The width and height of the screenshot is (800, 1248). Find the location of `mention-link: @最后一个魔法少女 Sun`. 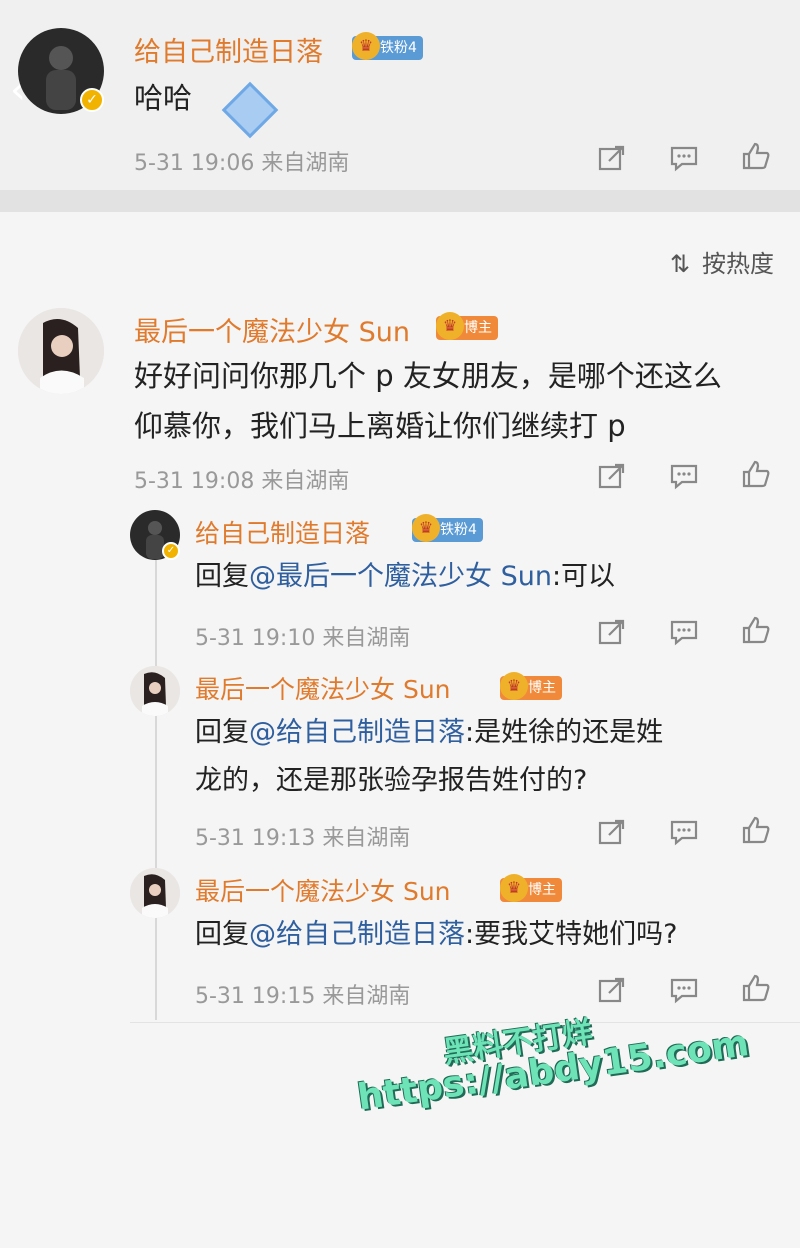

mention-link: @最后一个魔法少女 Sun is located at coordinates (400, 576).